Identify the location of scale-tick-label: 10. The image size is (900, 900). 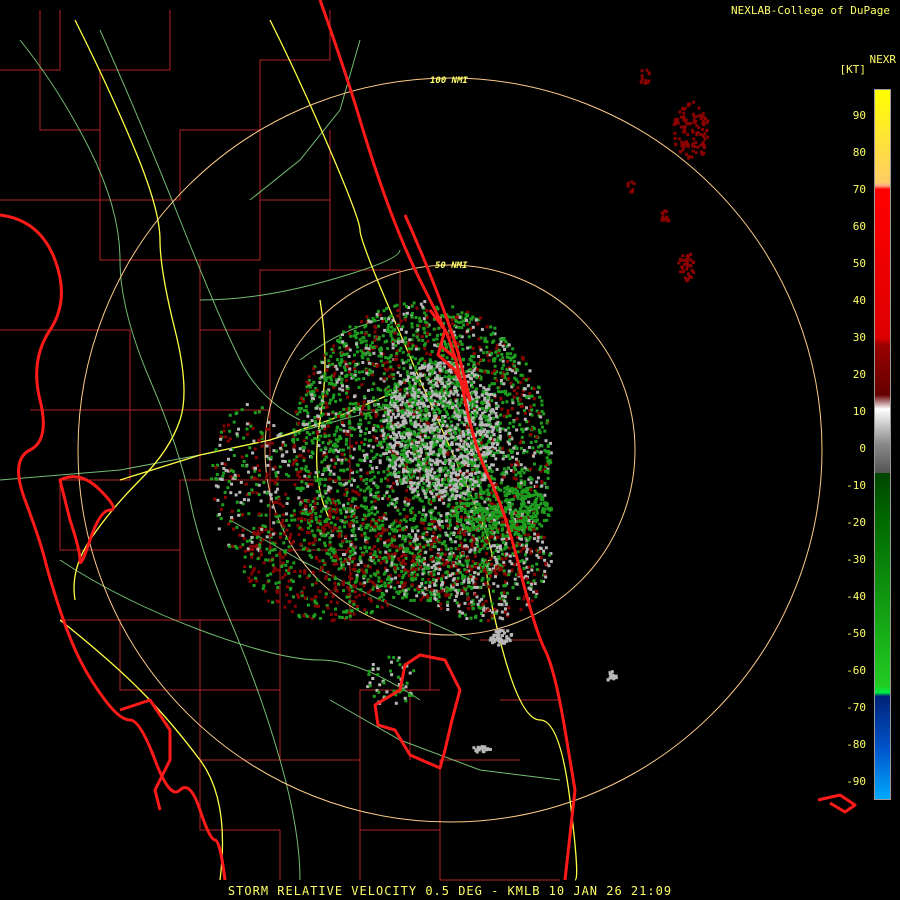
(859, 411).